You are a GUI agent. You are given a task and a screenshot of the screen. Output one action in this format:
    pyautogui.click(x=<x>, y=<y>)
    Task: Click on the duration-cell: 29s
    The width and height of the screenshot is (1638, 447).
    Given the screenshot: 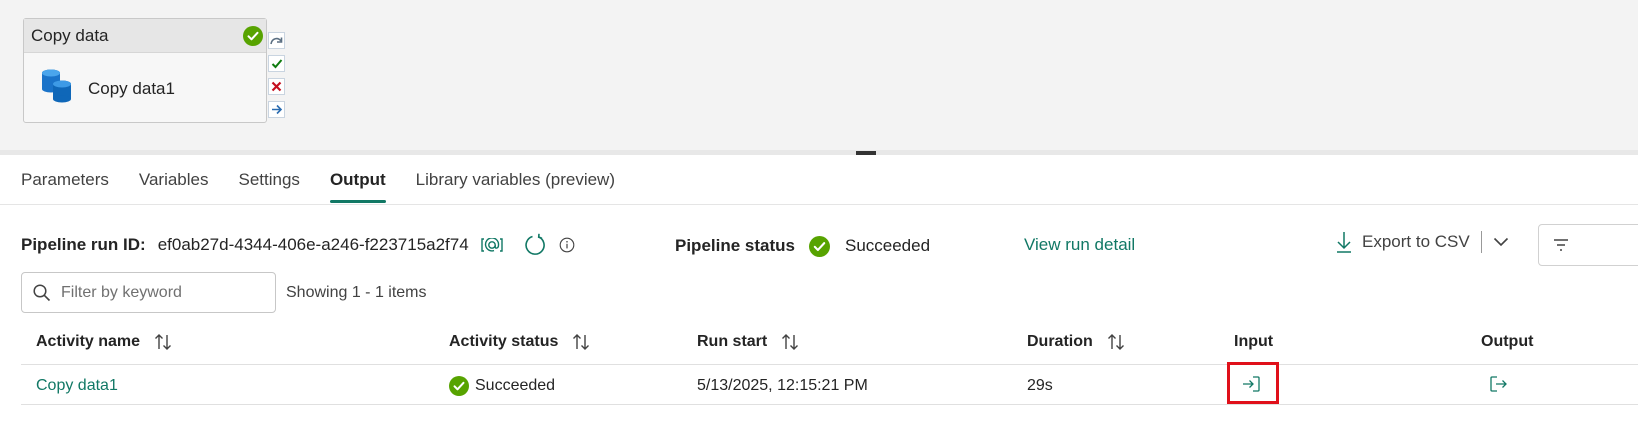 What is the action you would take?
    pyautogui.click(x=1040, y=385)
    